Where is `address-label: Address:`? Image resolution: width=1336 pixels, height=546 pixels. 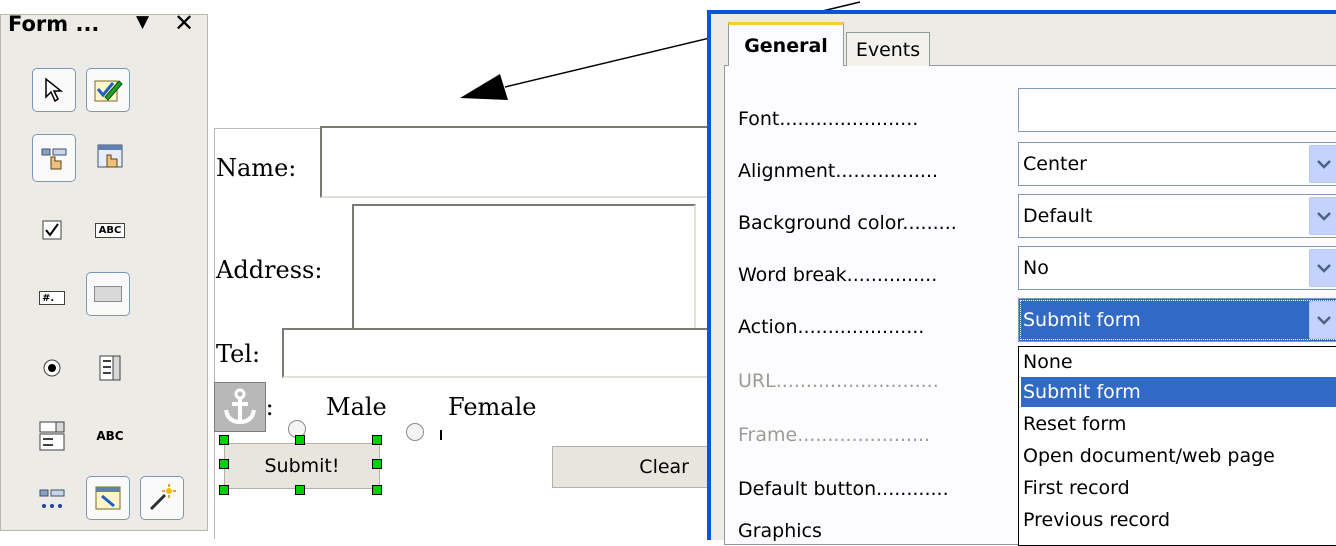 address-label: Address: is located at coordinates (269, 270).